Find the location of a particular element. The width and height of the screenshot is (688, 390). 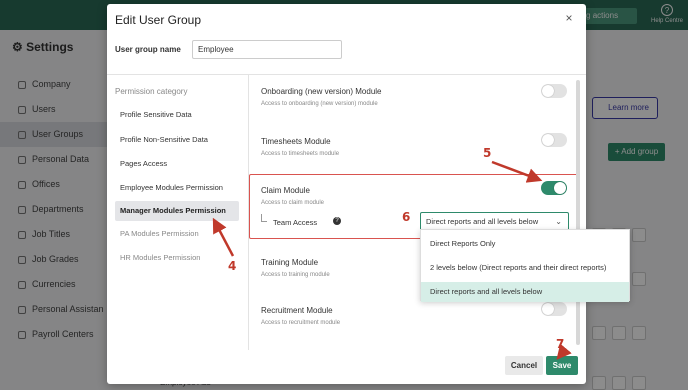

team-access-value: Direct reports and all levels below is located at coordinates (482, 221).